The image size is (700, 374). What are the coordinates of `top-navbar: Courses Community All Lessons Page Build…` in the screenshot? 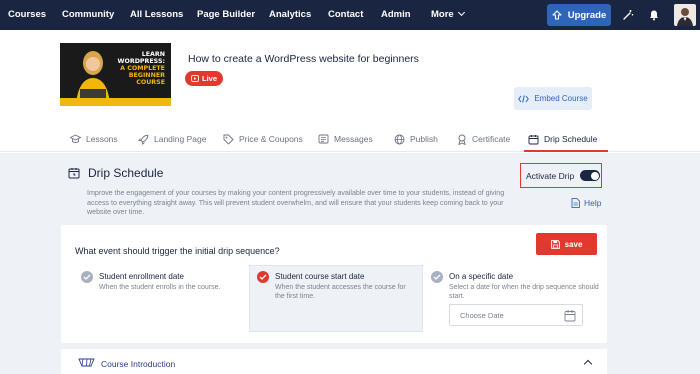 It's located at (350, 15).